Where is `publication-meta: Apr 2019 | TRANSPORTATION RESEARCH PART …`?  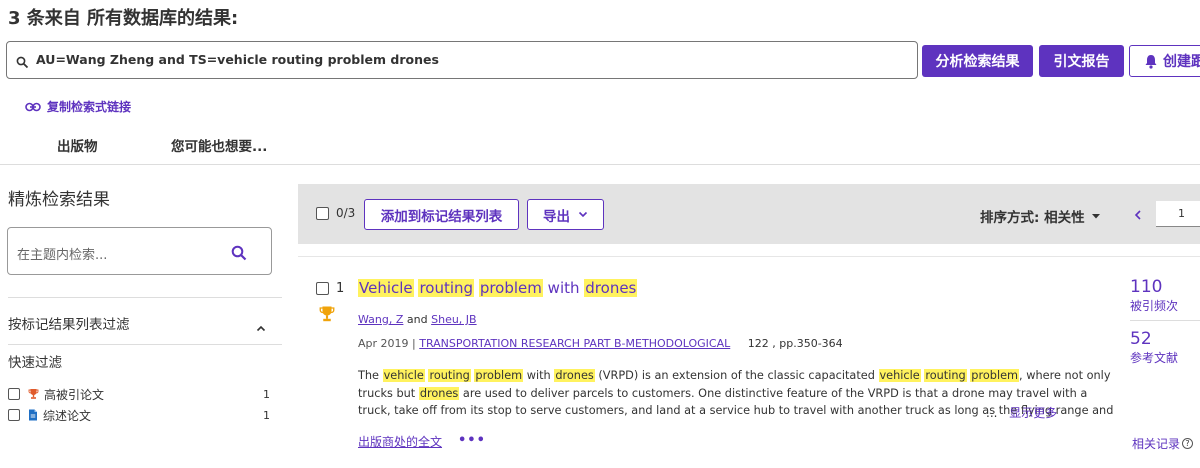 publication-meta: Apr 2019 | TRANSPORTATION RESEARCH PART … is located at coordinates (600, 343).